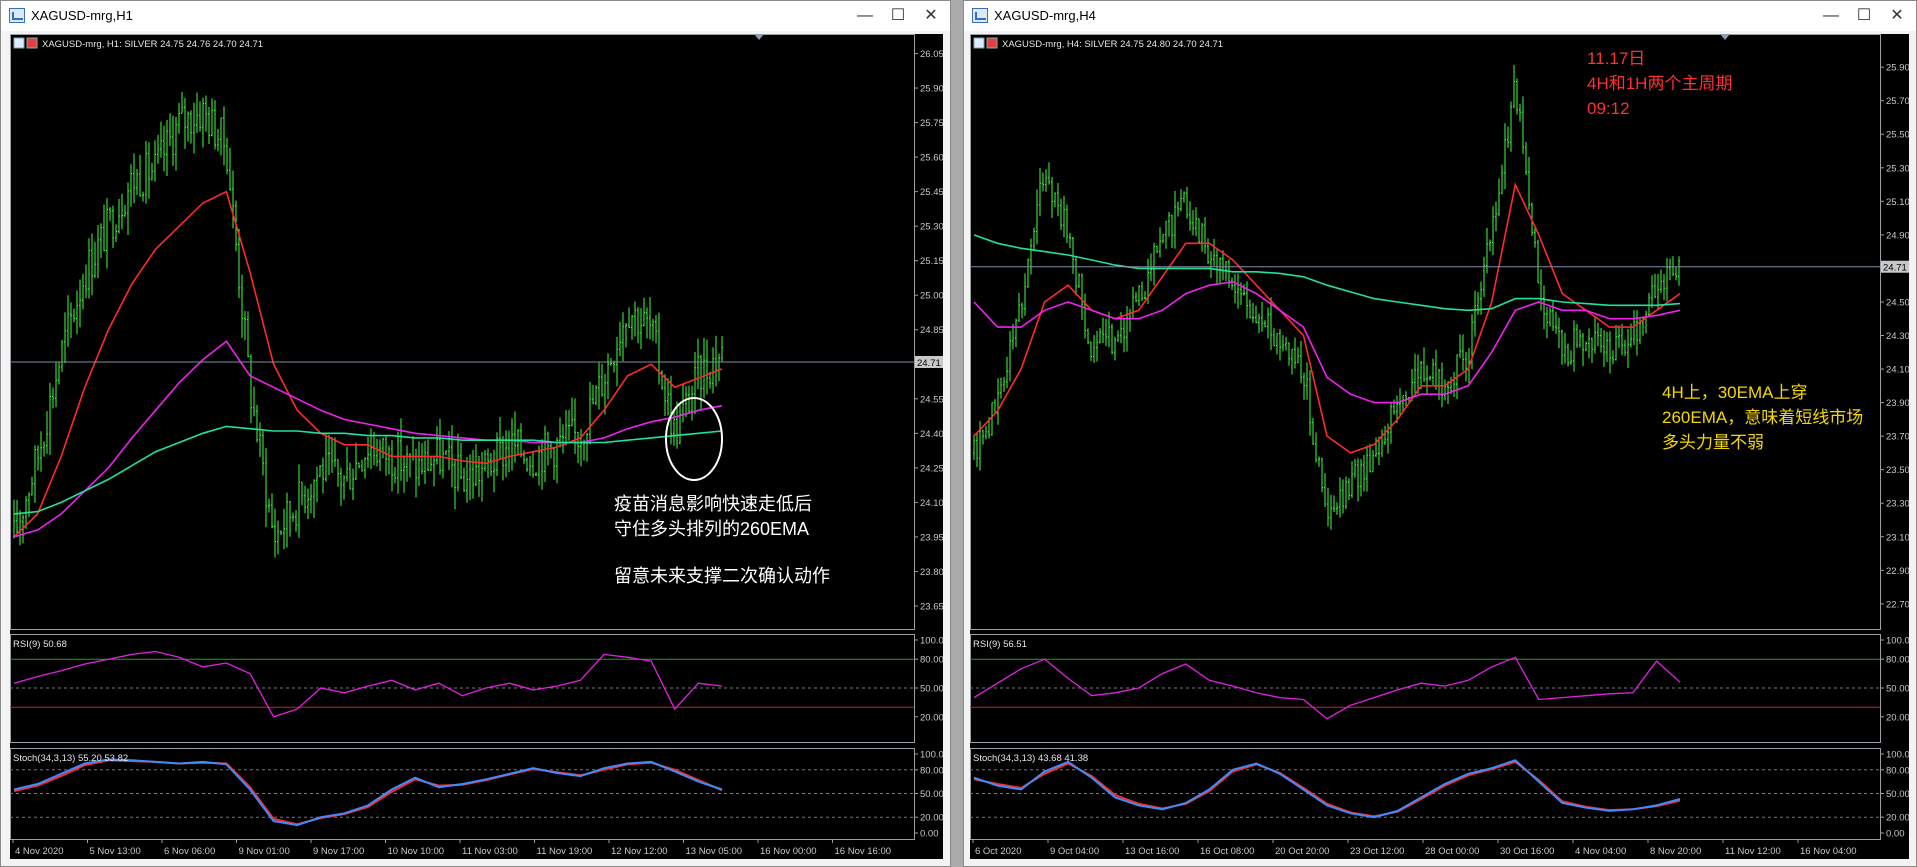  Describe the element at coordinates (931, 660) in the screenshot. I see `rsi-tick-label: 80.00` at that location.